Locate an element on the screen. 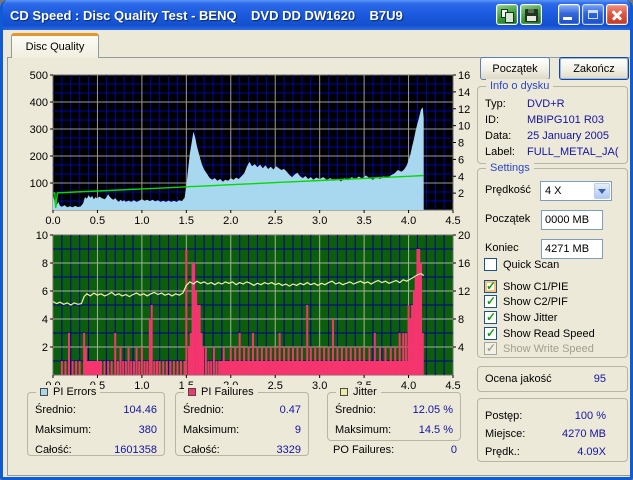 The image size is (633, 480). checkbox-show-c1-pie: Show C1/PIE is located at coordinates (526, 286).